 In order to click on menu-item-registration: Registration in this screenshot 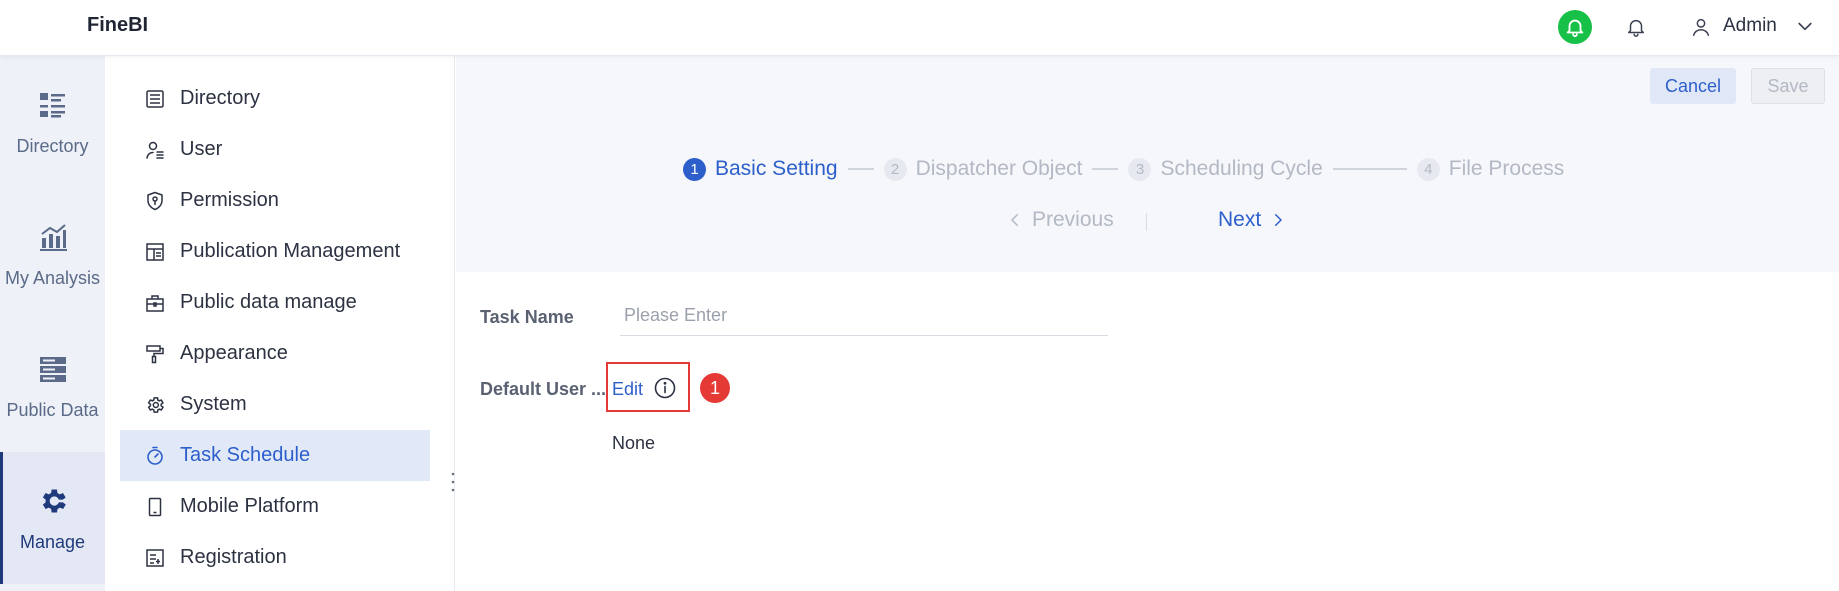, I will do `click(275, 557)`.